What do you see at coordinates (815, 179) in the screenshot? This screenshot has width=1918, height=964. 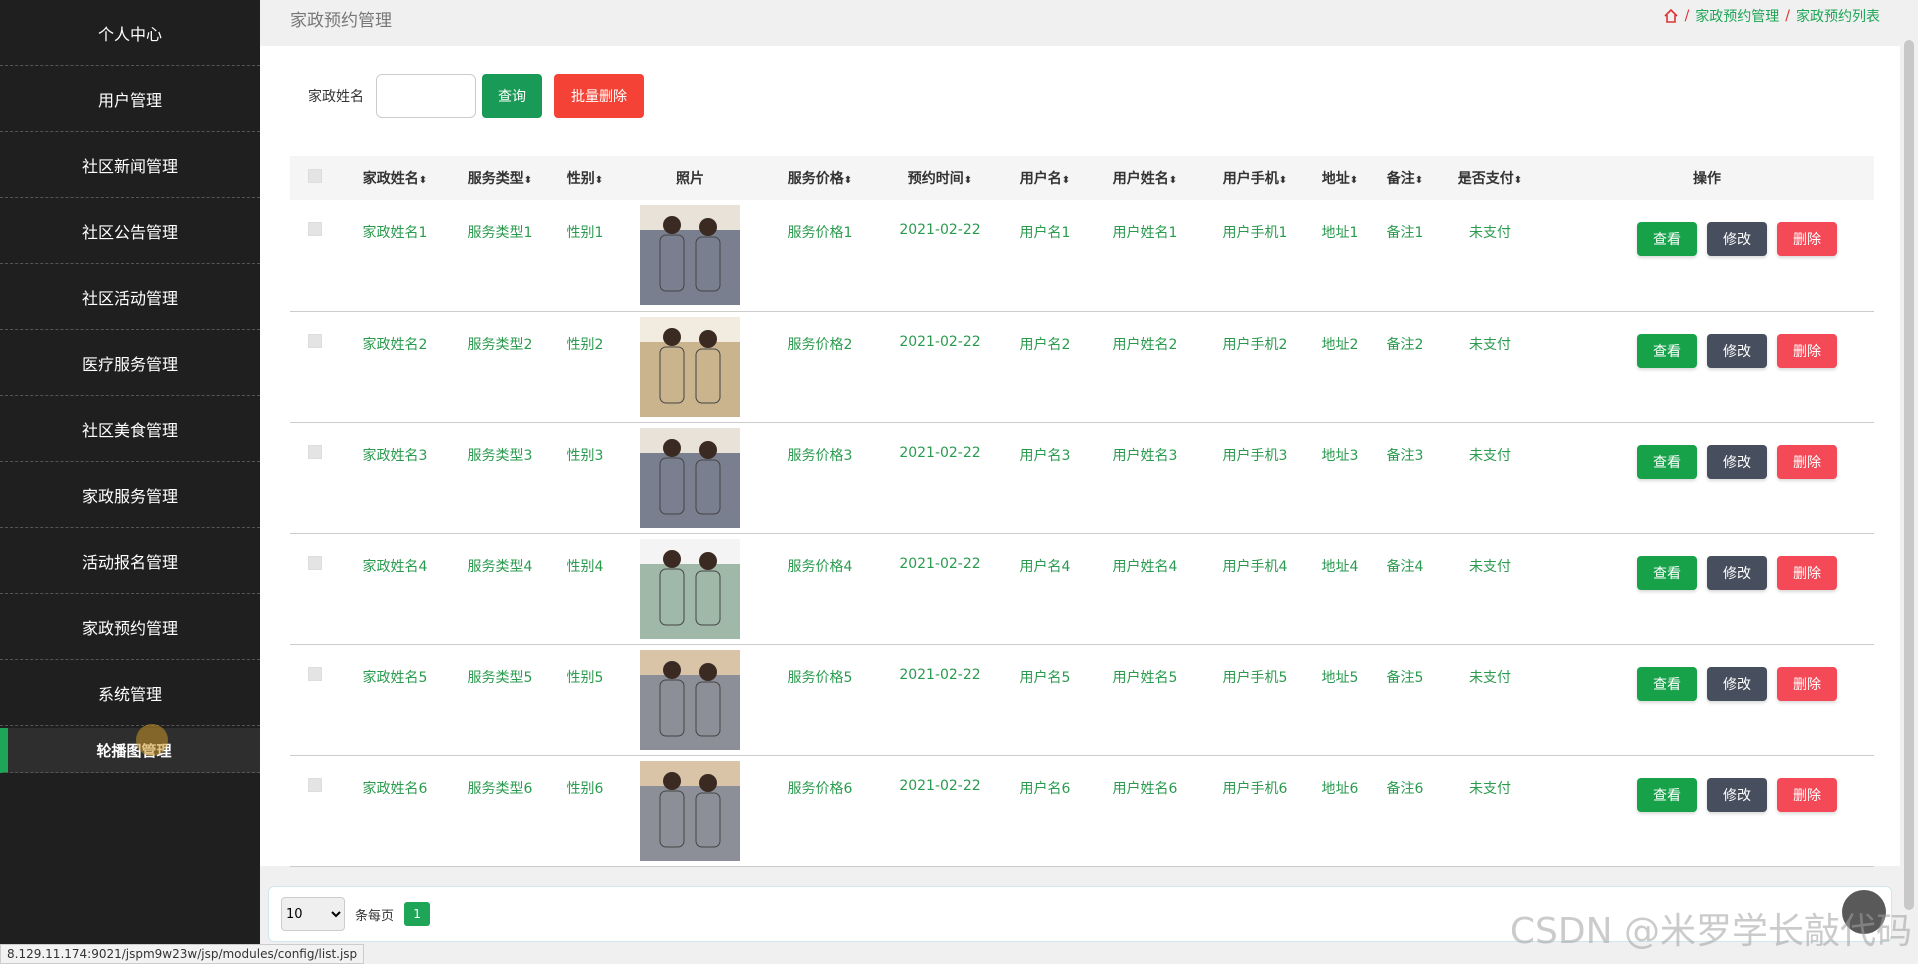 I see `column-header-label: 服务价格` at bounding box center [815, 179].